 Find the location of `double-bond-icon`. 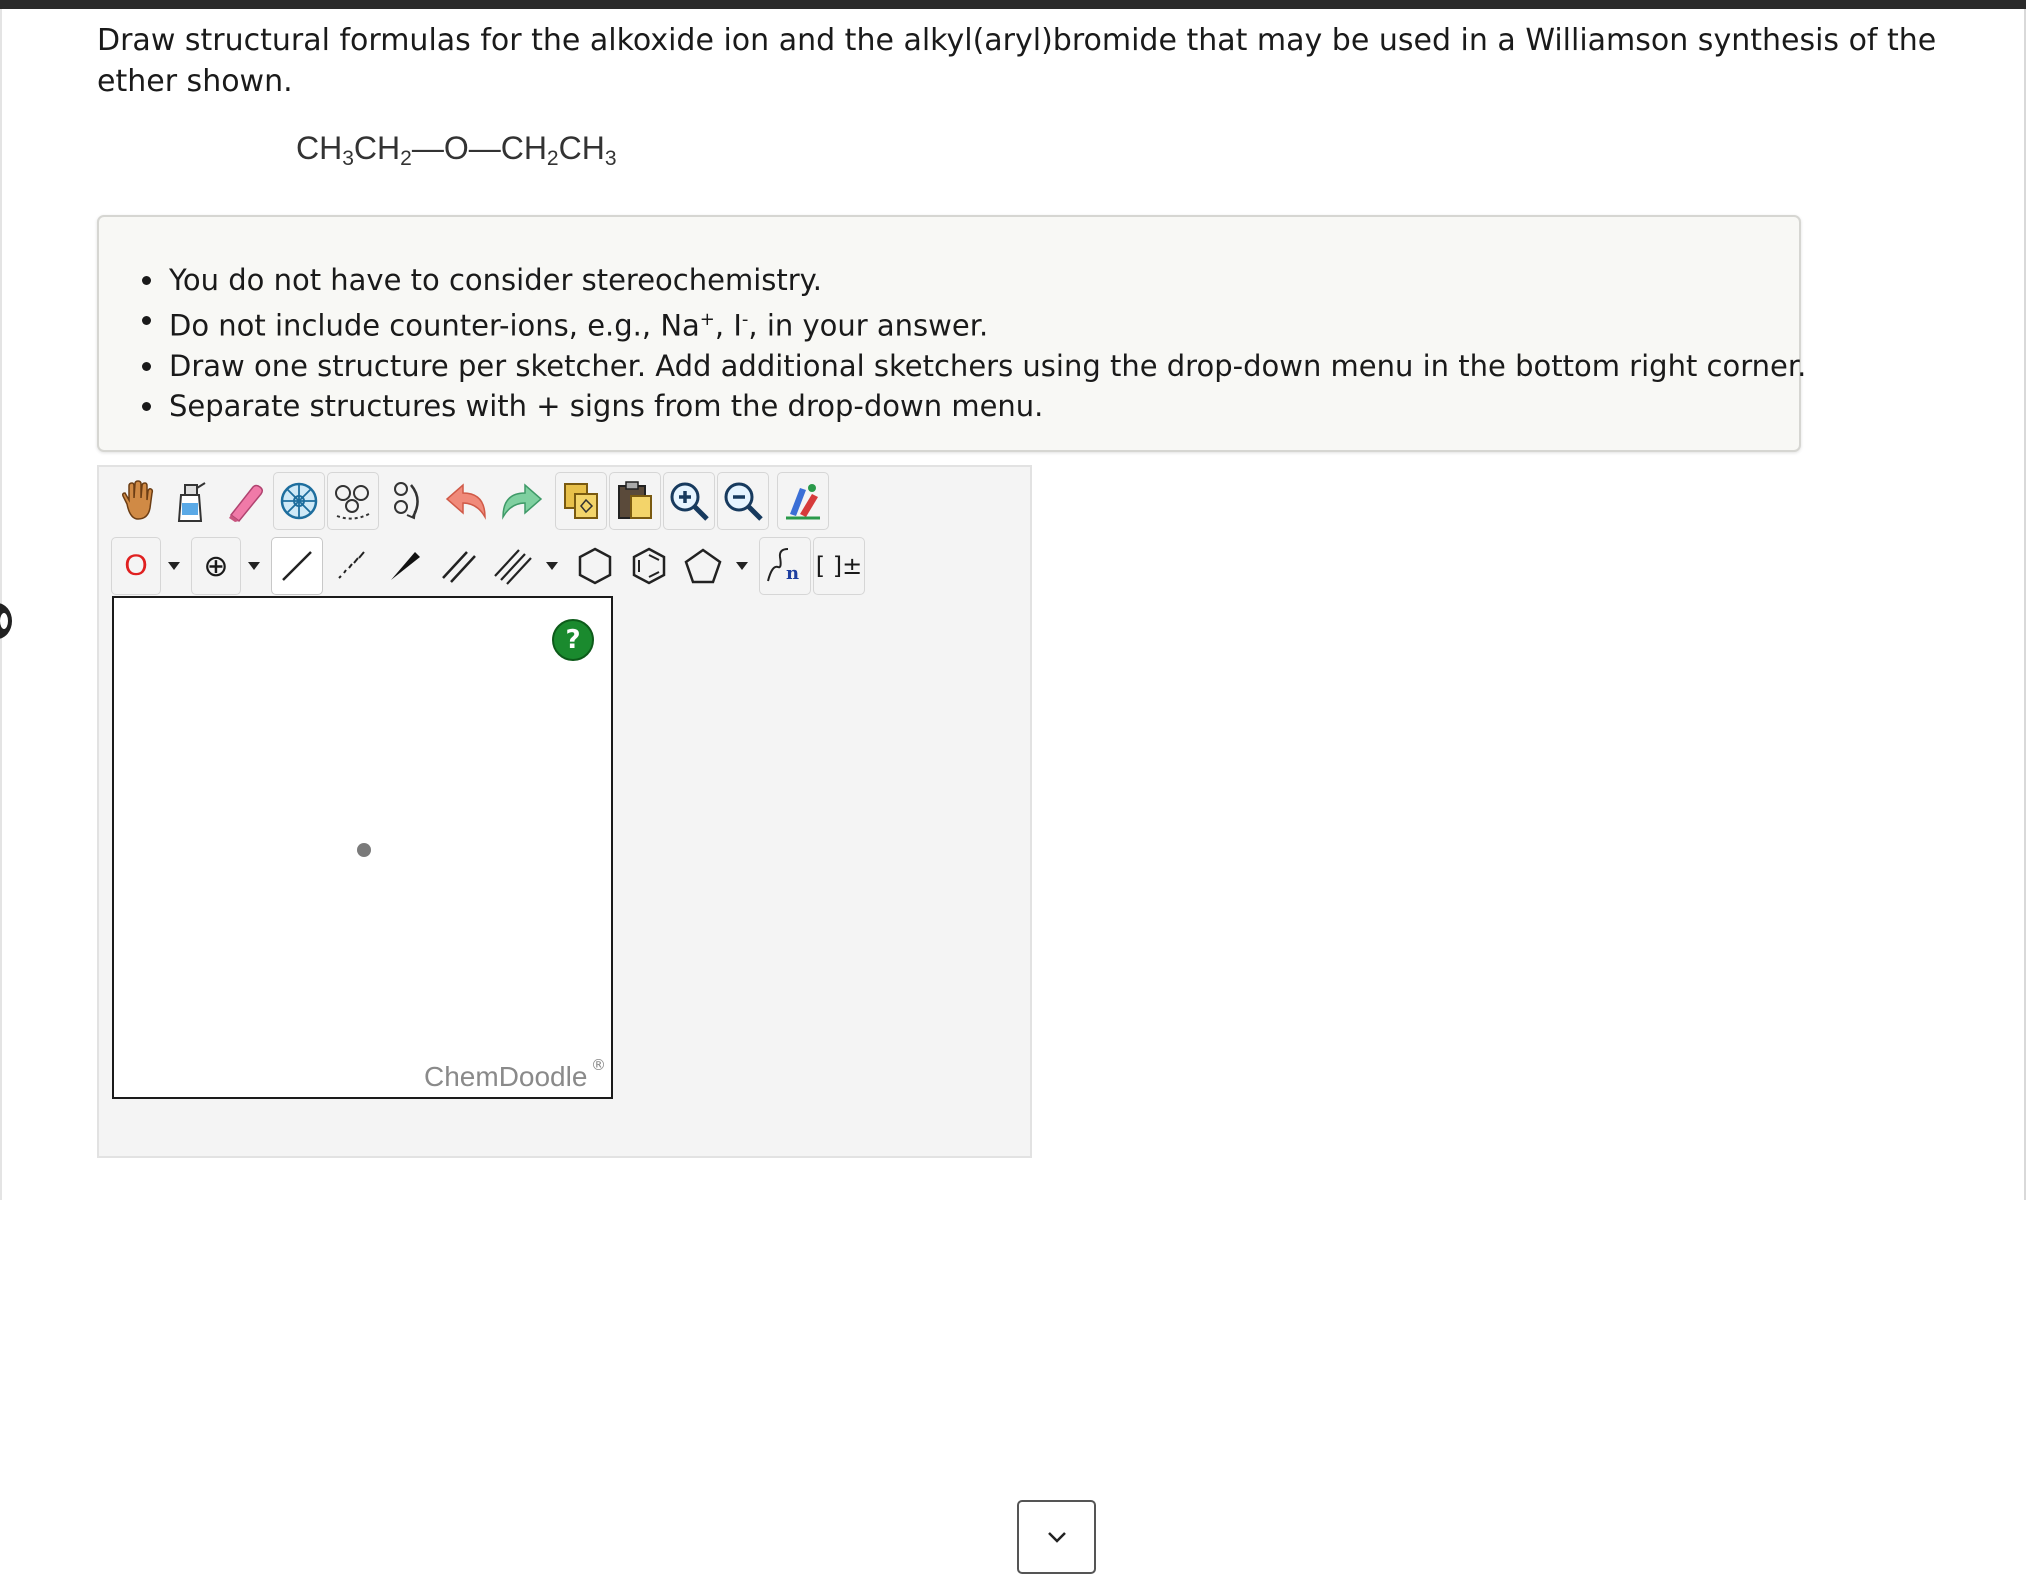

double-bond-icon is located at coordinates (459, 567).